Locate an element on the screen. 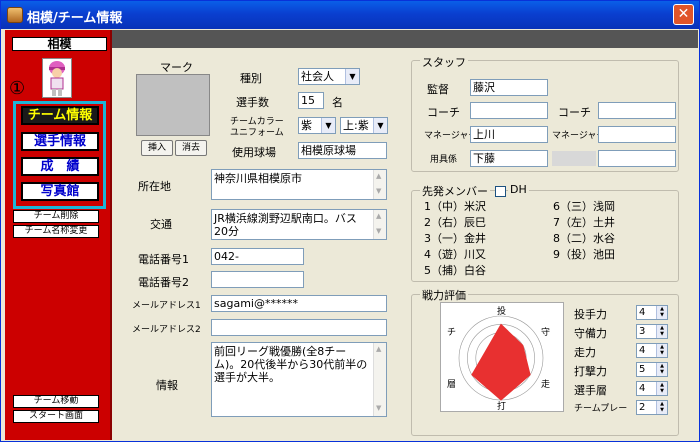  menu-player-info: 選手情報 is located at coordinates (60, 141).